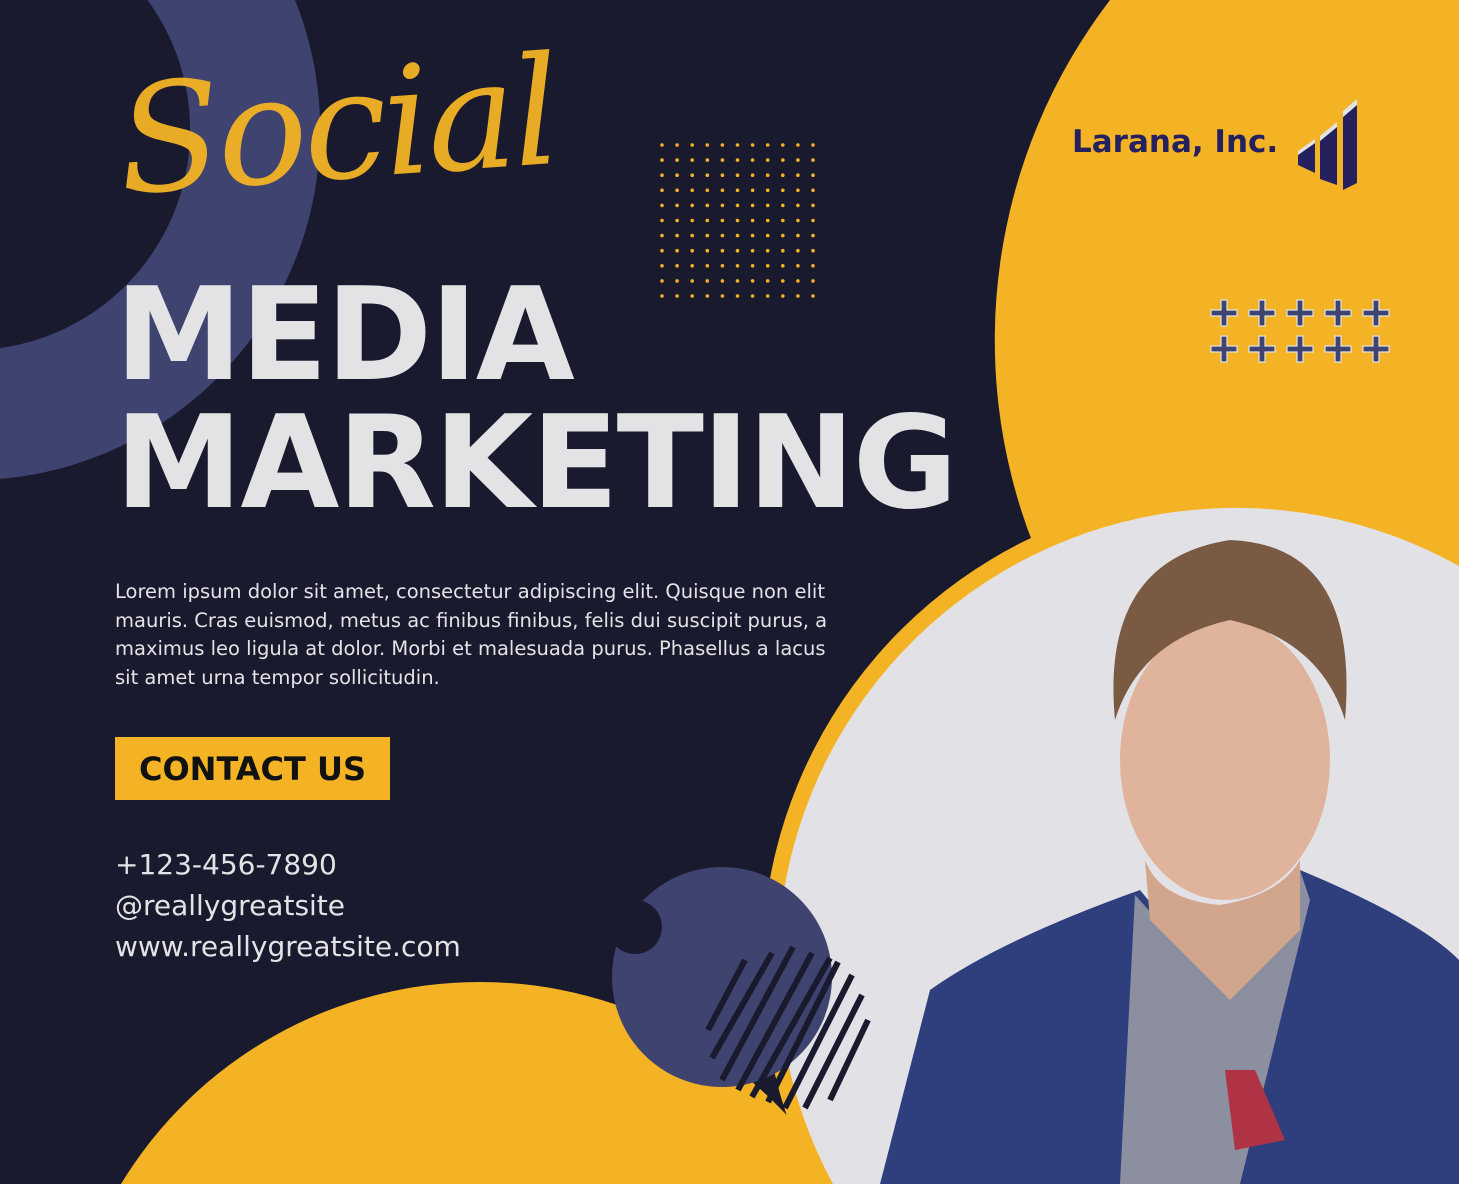 Image resolution: width=1459 pixels, height=1184 pixels. What do you see at coordinates (345, 335) in the screenshot?
I see `headline-line-1: MEDIA` at bounding box center [345, 335].